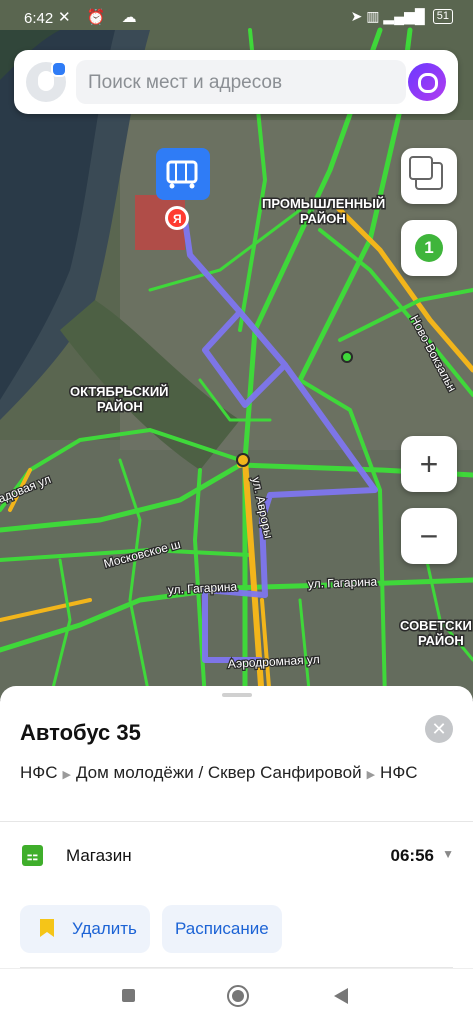 The image size is (473, 1025). I want to click on notification-dot-icon, so click(59, 69).